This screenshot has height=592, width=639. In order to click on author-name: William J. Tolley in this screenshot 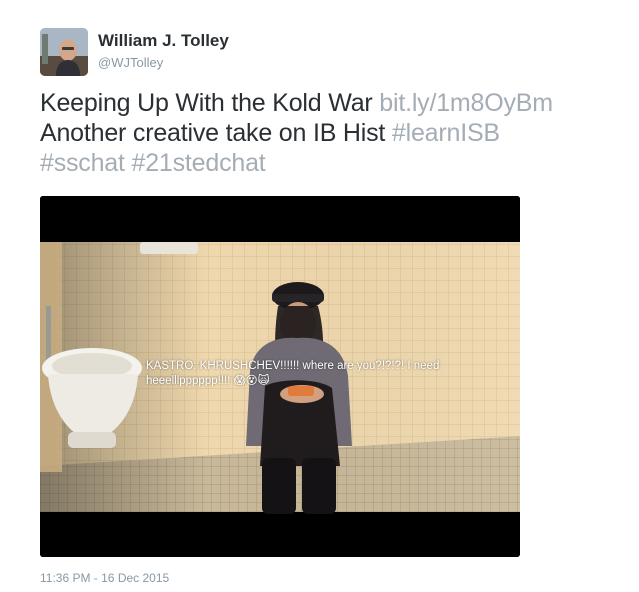, I will do `click(163, 41)`.